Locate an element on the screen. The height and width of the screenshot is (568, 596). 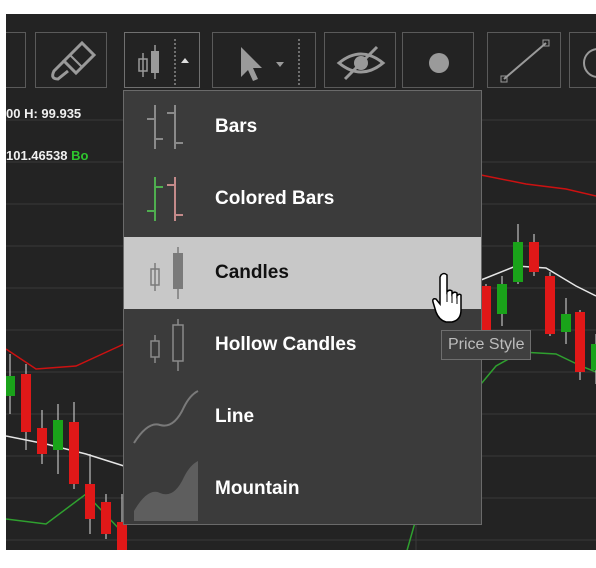
candles-icon is located at coordinates (166, 273).